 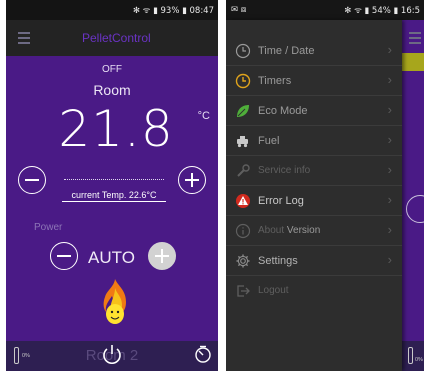 I want to click on gear-icon, so click(x=243, y=261).